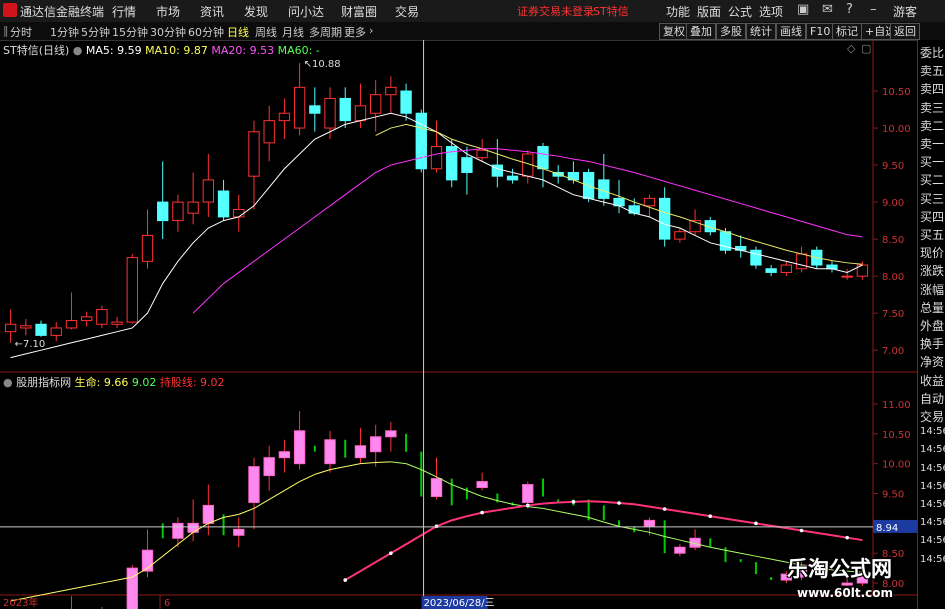 The height and width of the screenshot is (609, 945). Describe the element at coordinates (95, 32) in the screenshot. I see `period-5min: 5分钟` at that location.